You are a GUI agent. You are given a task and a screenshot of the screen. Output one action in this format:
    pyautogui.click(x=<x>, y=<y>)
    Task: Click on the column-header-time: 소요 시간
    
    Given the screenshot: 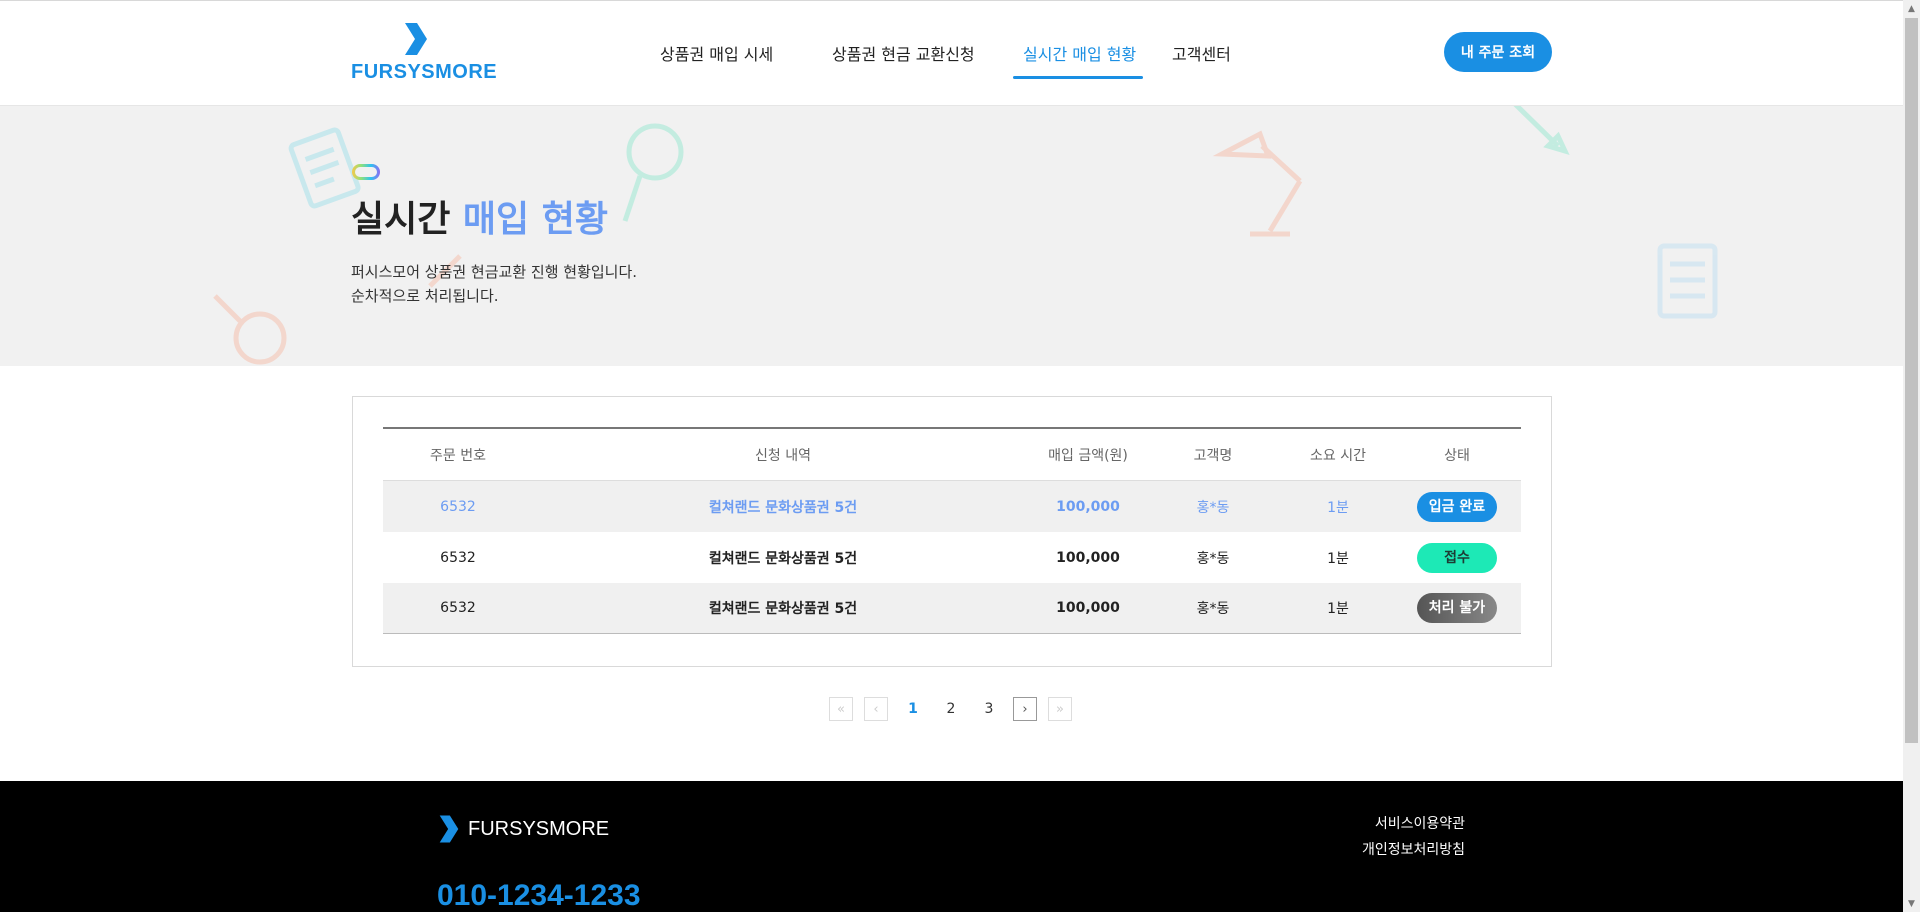 What is the action you would take?
    pyautogui.click(x=1338, y=455)
    